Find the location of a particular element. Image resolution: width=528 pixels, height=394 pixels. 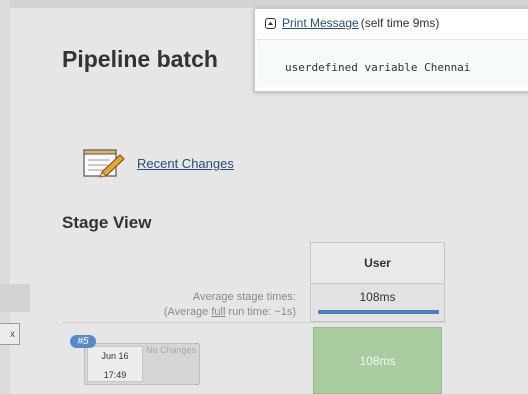

stage-header-label: User is located at coordinates (377, 263).